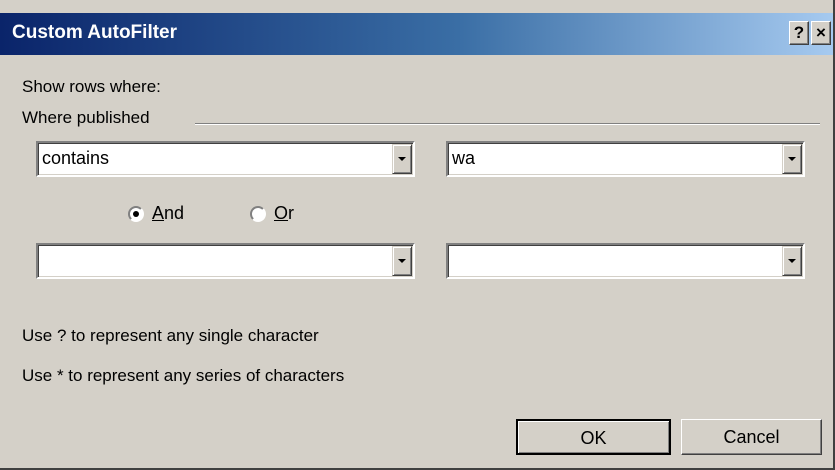 This screenshot has width=835, height=470. What do you see at coordinates (416, 34) in the screenshot?
I see `title-bar: Custom AutoFilter ? ×` at bounding box center [416, 34].